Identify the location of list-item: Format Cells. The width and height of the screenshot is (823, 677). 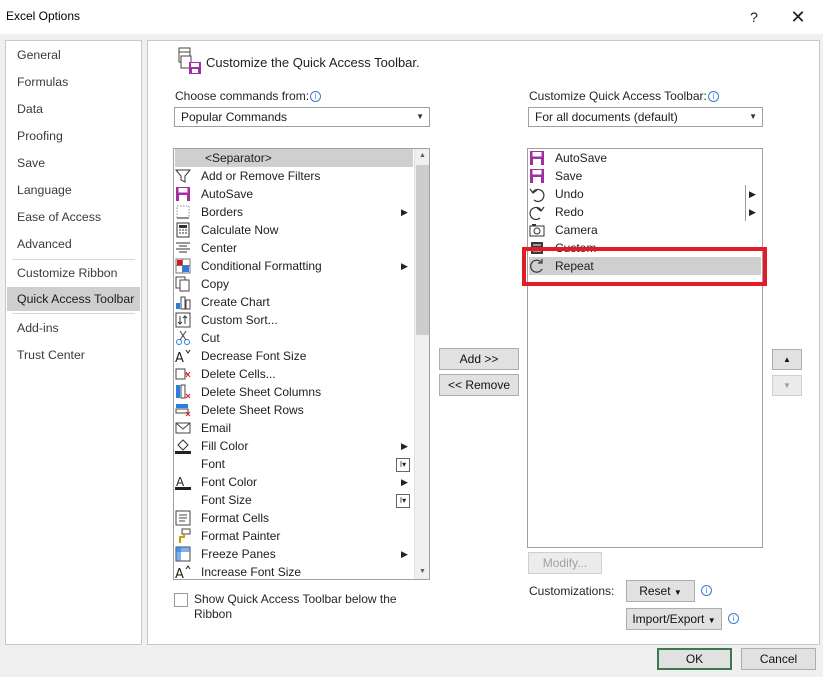
(294, 518).